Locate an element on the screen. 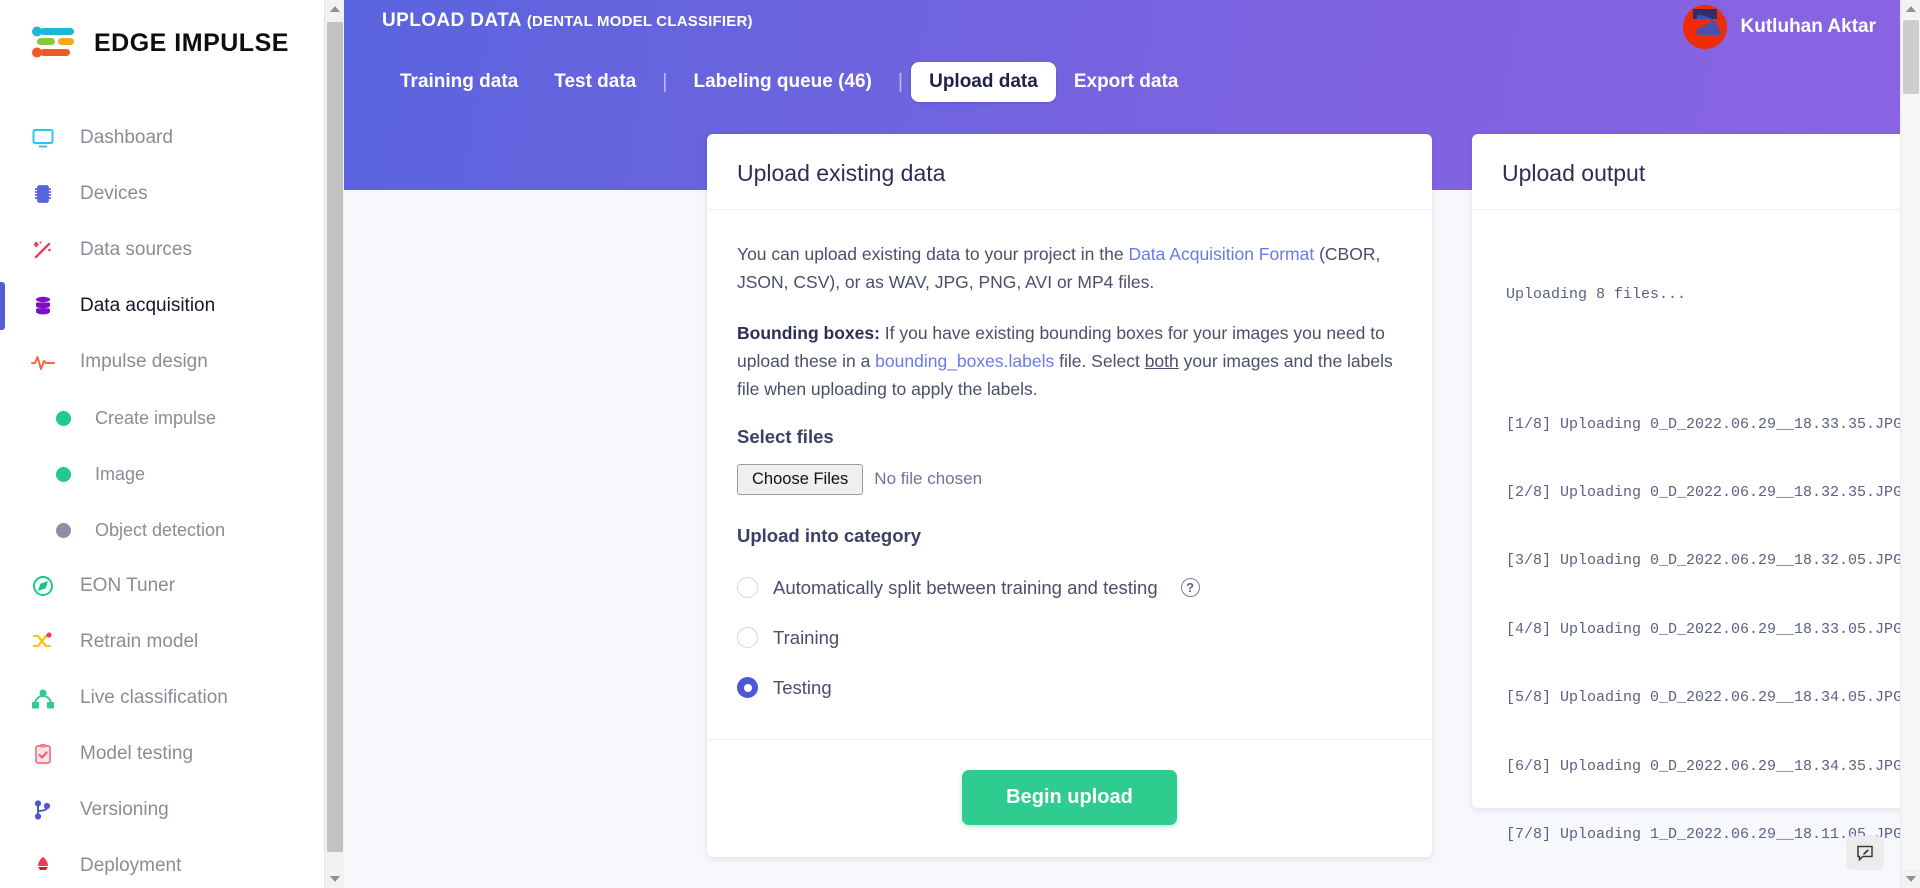 The width and height of the screenshot is (1920, 888). shuffle-icon is located at coordinates (43, 642).